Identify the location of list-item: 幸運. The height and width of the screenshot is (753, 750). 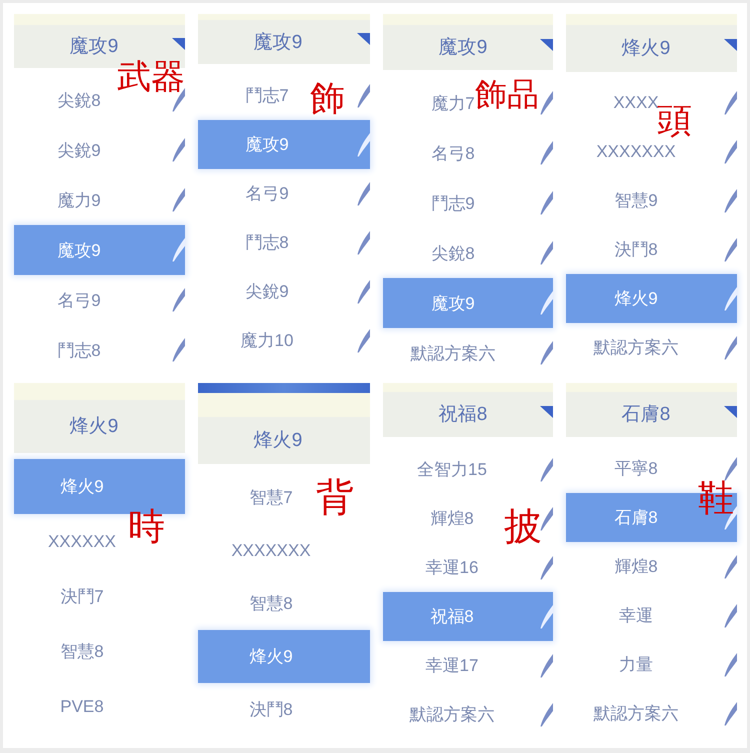
(636, 615).